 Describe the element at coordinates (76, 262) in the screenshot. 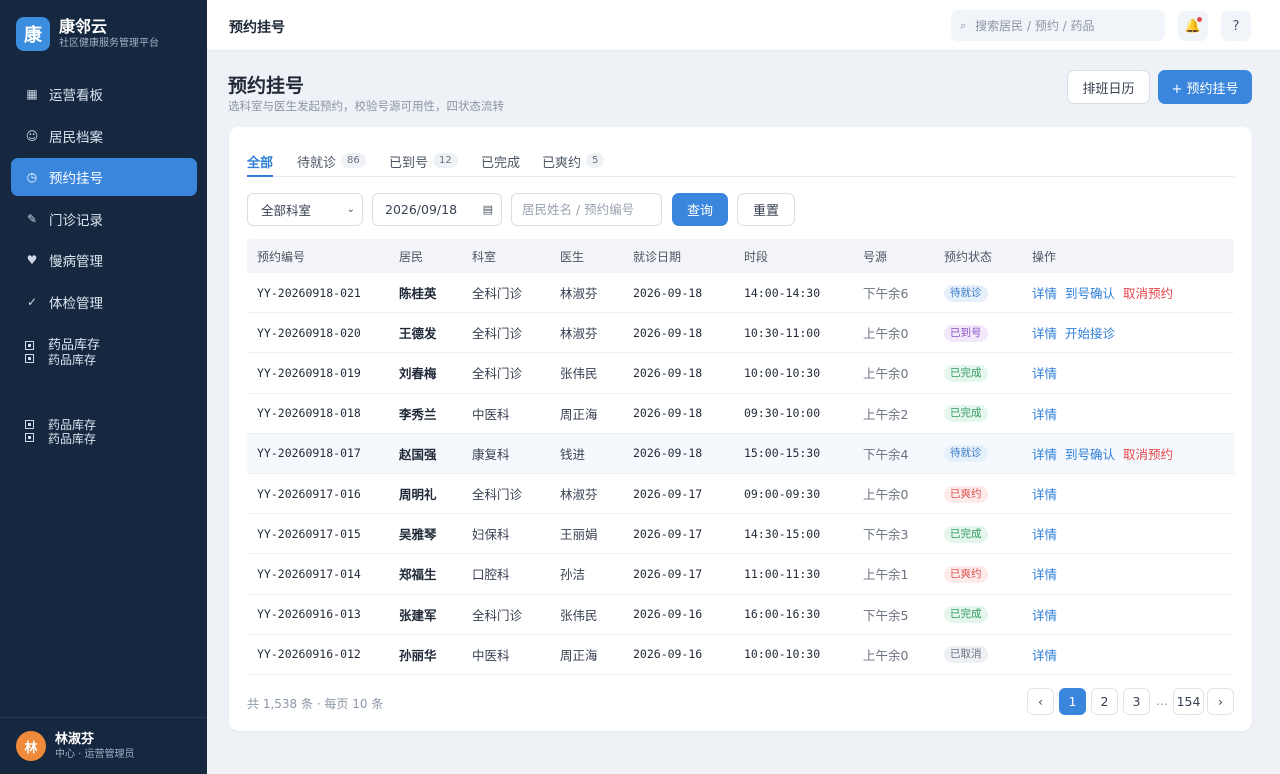

I see `sidebar-item-label: 慢病管理` at that location.